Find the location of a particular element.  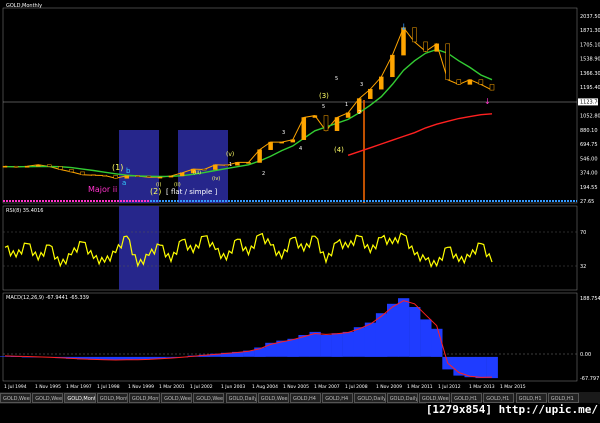

wave-label-w3: 3 is located at coordinates (283, 133).